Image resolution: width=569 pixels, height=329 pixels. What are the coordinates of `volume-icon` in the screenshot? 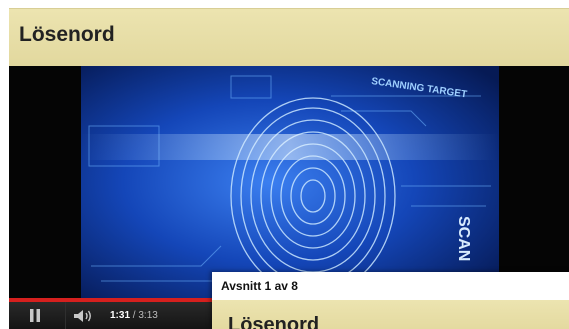 It's located at (82, 315).